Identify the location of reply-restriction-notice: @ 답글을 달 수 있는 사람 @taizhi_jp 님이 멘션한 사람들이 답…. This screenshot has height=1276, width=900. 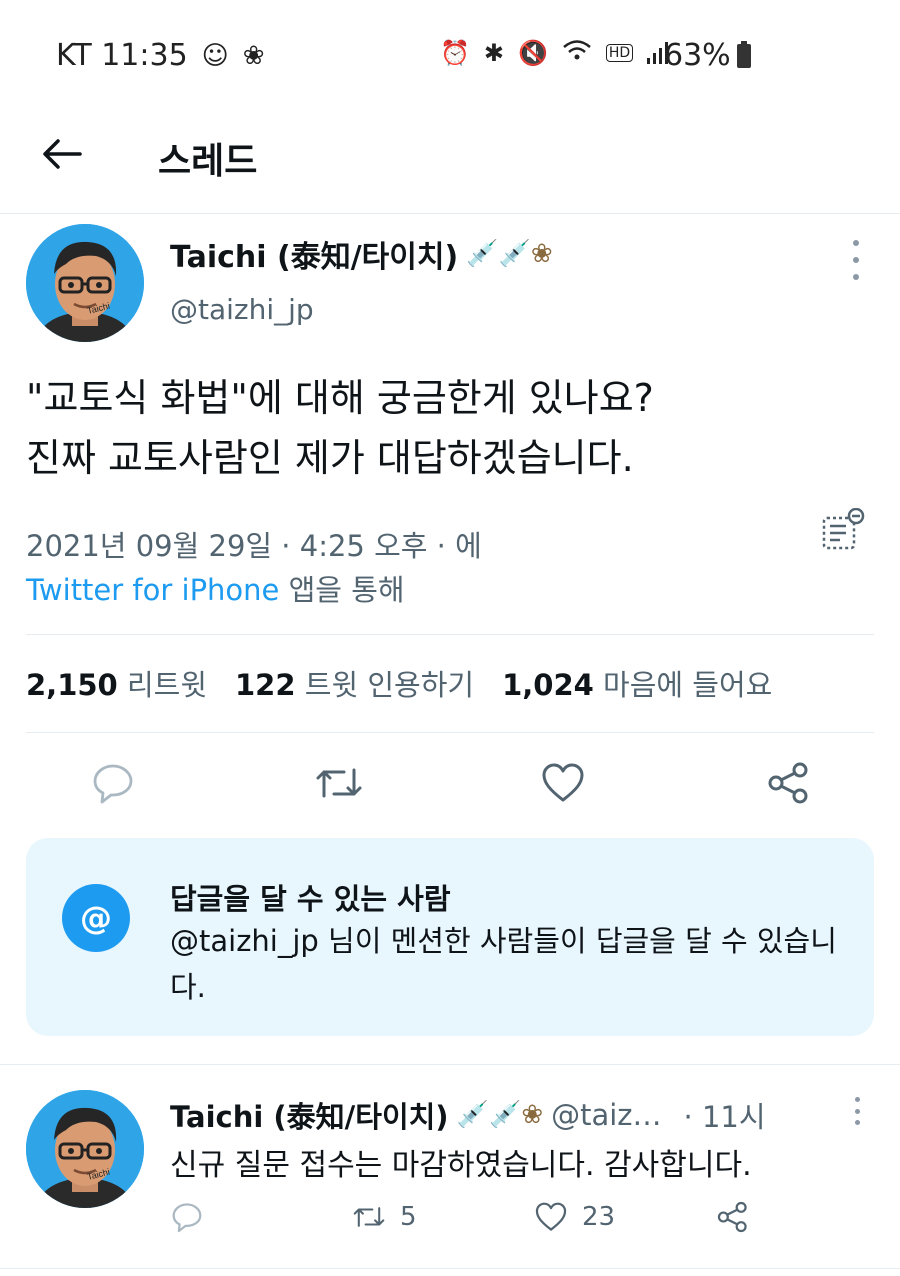
(450, 937).